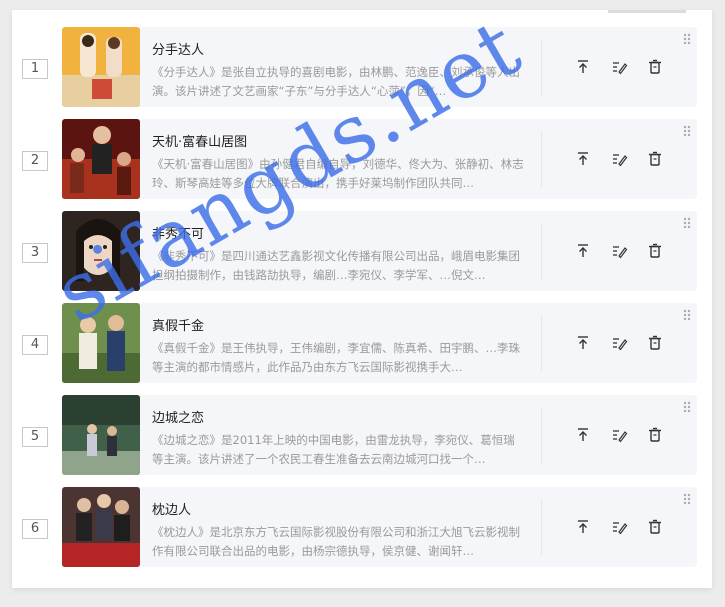 This screenshot has height=607, width=725. I want to click on movie-title: 真假千金, so click(178, 324).